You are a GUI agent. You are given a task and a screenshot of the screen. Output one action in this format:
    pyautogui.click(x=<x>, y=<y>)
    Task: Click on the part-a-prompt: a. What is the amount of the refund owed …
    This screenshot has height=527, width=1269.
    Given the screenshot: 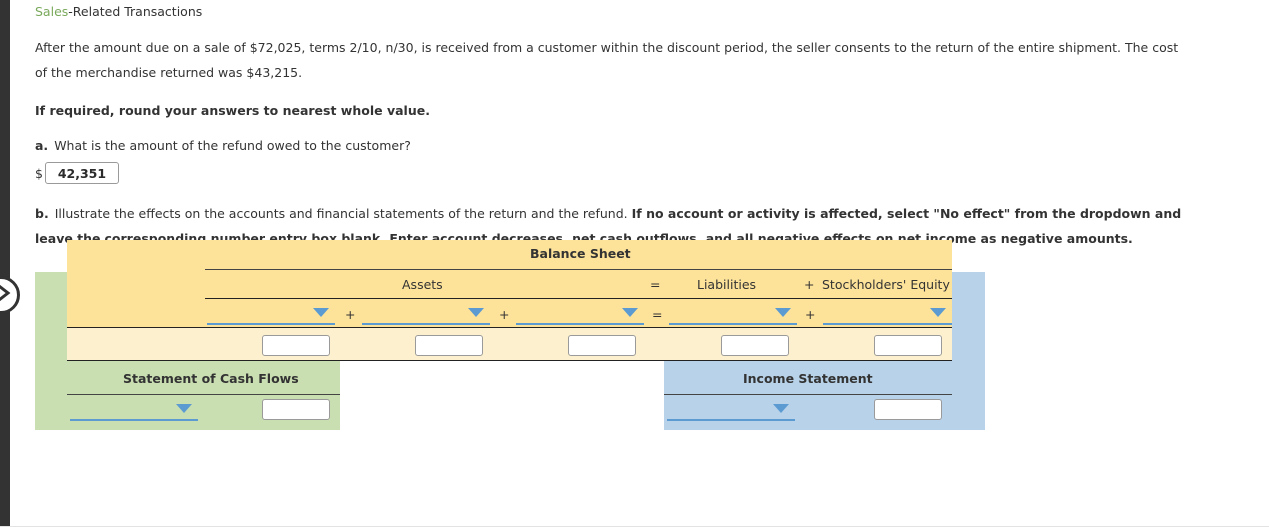 What is the action you would take?
    pyautogui.click(x=645, y=146)
    